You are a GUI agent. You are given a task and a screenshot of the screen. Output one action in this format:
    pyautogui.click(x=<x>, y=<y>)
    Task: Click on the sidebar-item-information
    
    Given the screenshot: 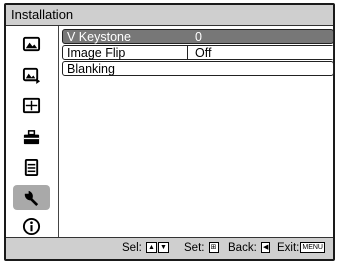 What is the action you would take?
    pyautogui.click(x=31, y=226)
    